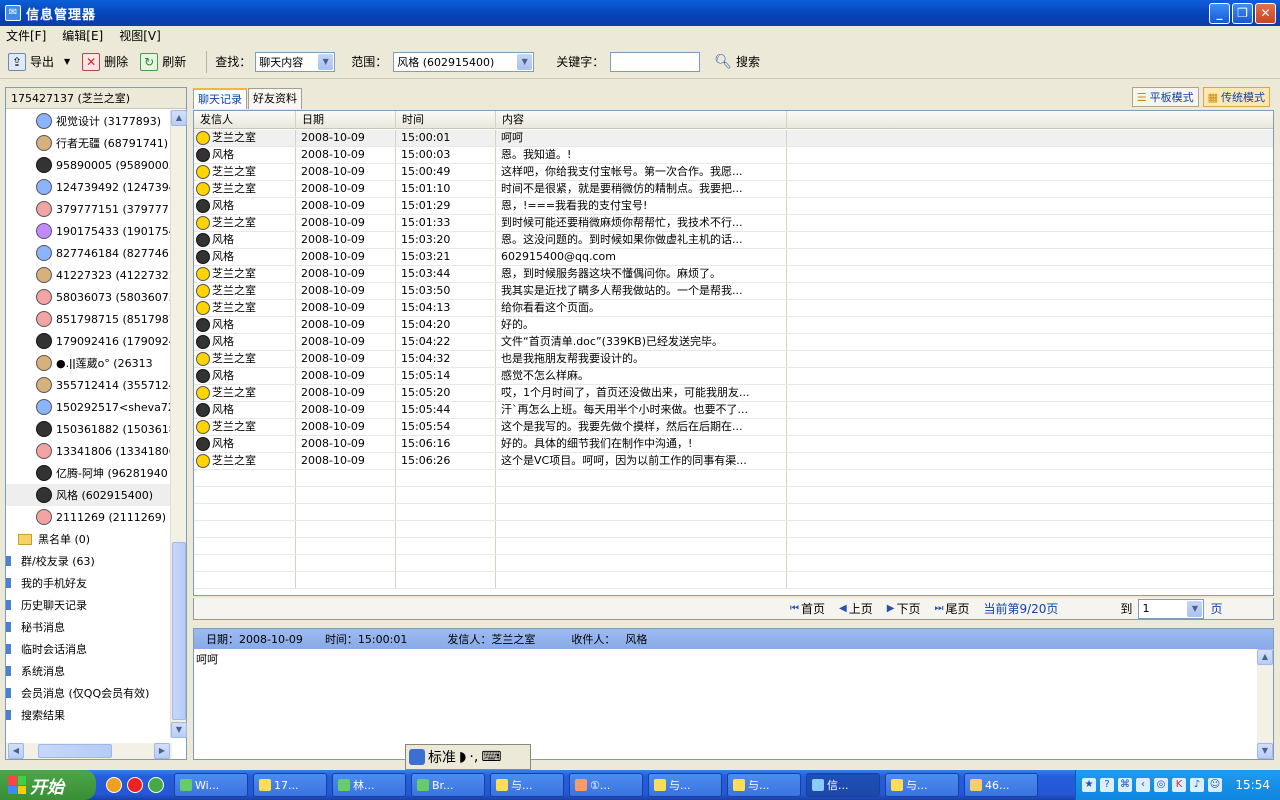 The height and width of the screenshot is (800, 1280). Describe the element at coordinates (156, 785) in the screenshot. I see `messenger-icon` at that location.